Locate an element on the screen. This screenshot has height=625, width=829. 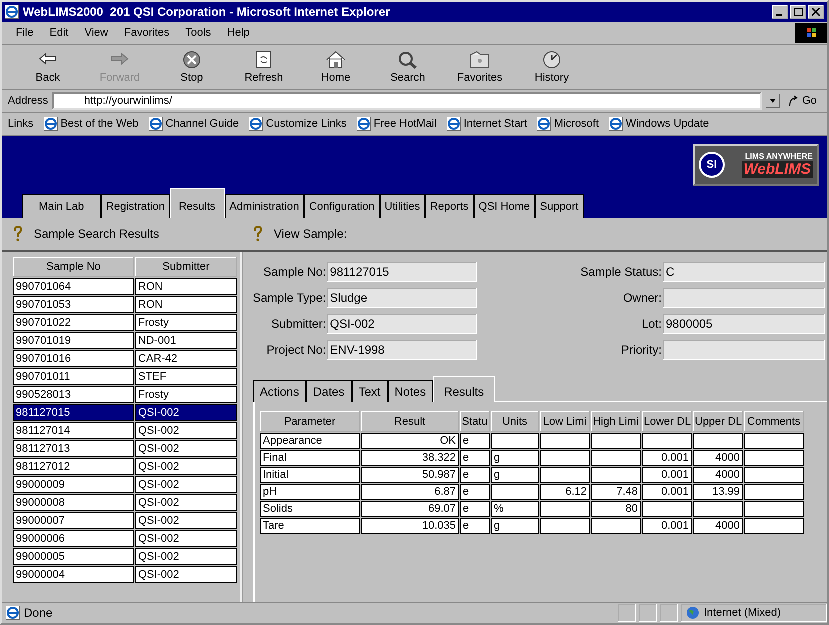
menu-item: Favorites is located at coordinates (147, 33).